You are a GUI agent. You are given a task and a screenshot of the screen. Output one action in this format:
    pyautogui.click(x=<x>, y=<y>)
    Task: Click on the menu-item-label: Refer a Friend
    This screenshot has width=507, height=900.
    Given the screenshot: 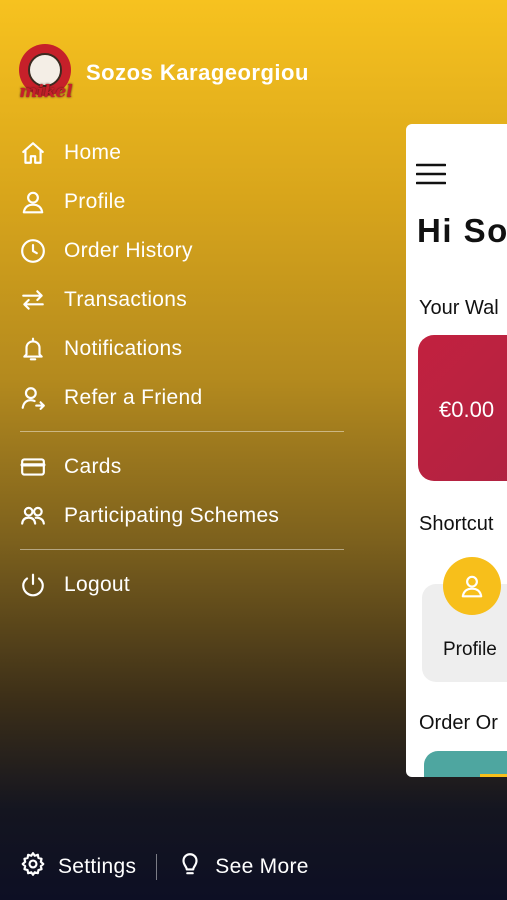 What is the action you would take?
    pyautogui.click(x=133, y=397)
    